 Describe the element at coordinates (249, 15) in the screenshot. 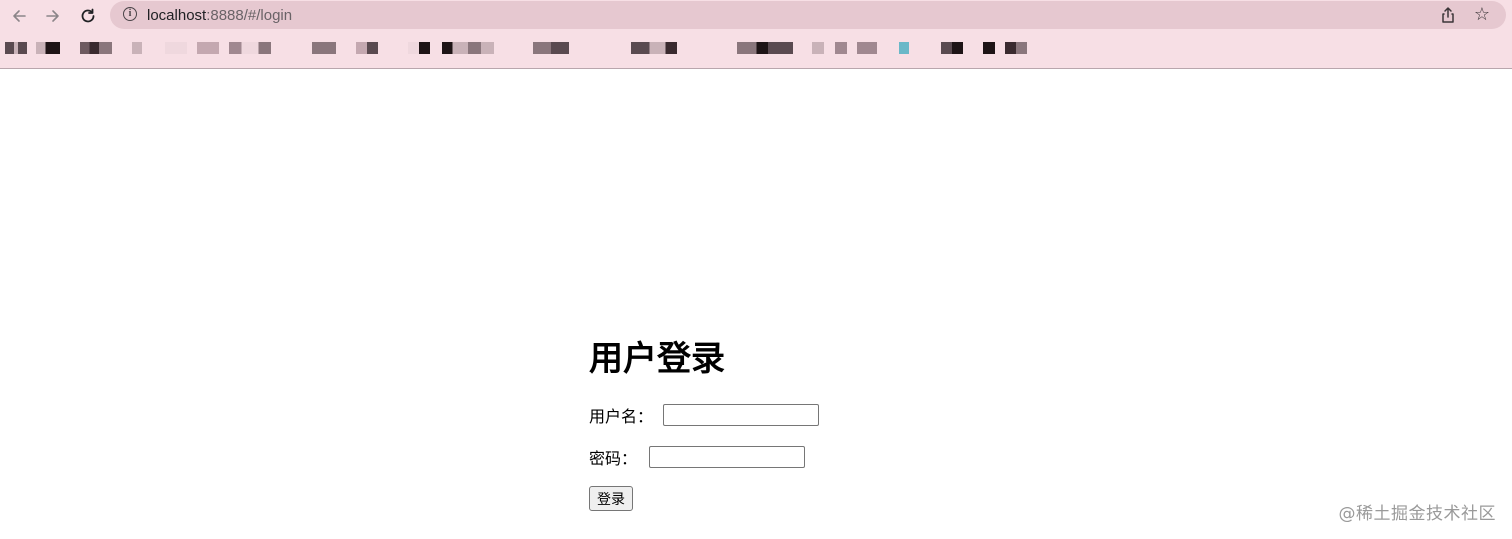

I see `url-path: :8888/#/login` at that location.